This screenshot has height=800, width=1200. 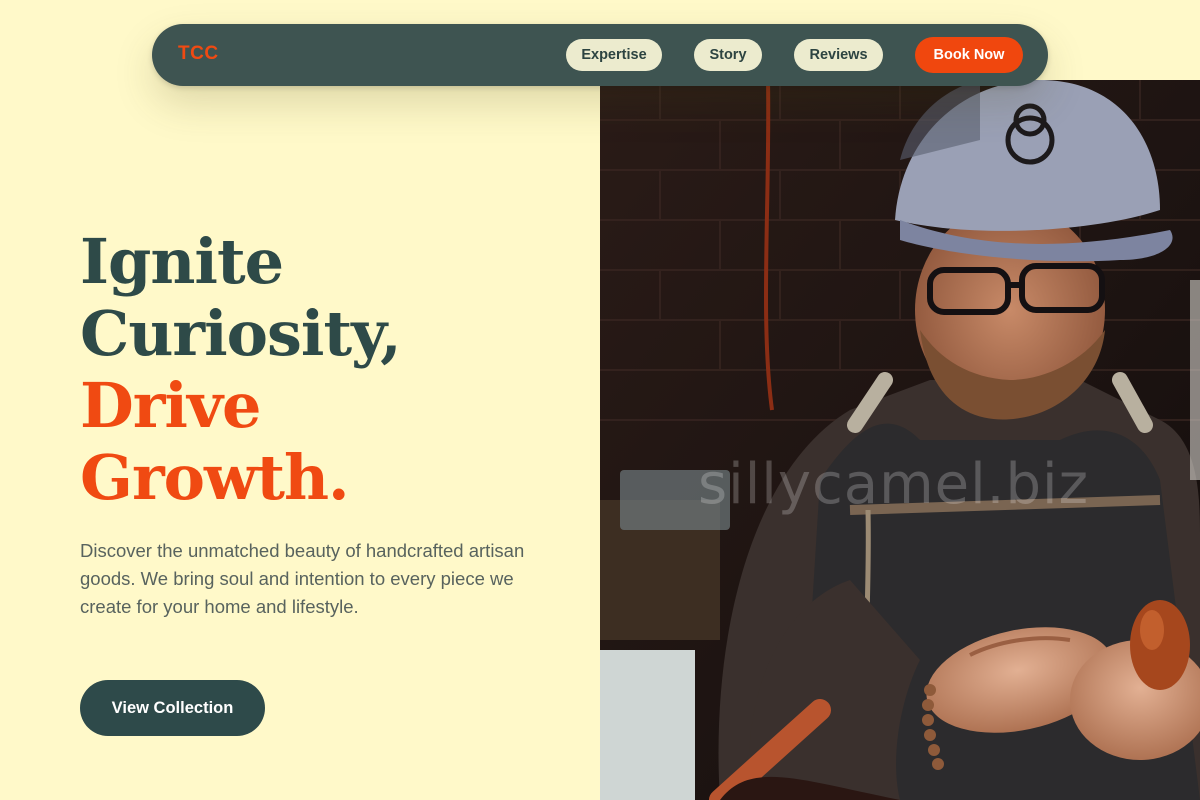 What do you see at coordinates (893, 484) in the screenshot?
I see `photo-watermark: sillycamel.biz` at bounding box center [893, 484].